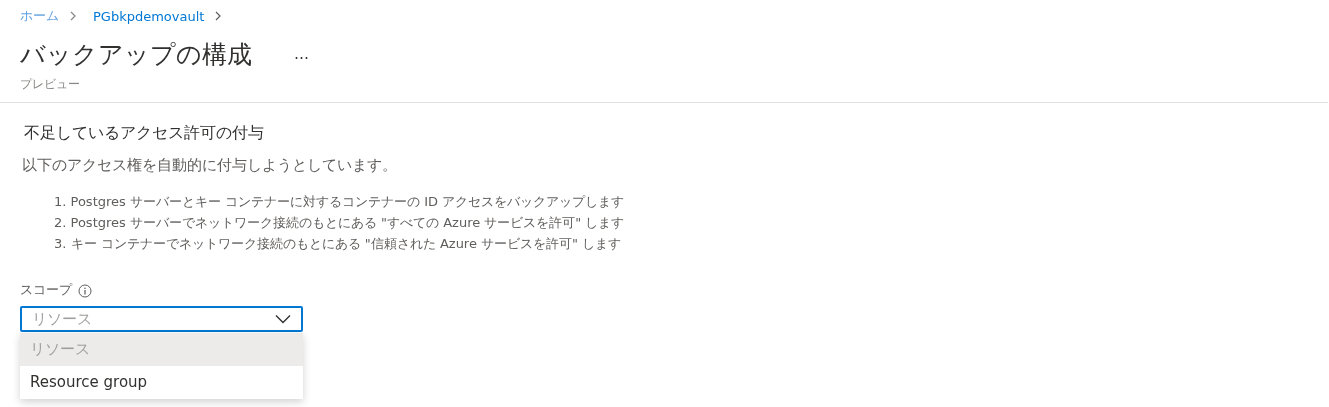 This screenshot has width=1329, height=407. What do you see at coordinates (340, 202) in the screenshot?
I see `step-item: 1. Postgres サーバーとキー コンテナーに対するコンテナーの ID アクセスをバックアップします` at bounding box center [340, 202].